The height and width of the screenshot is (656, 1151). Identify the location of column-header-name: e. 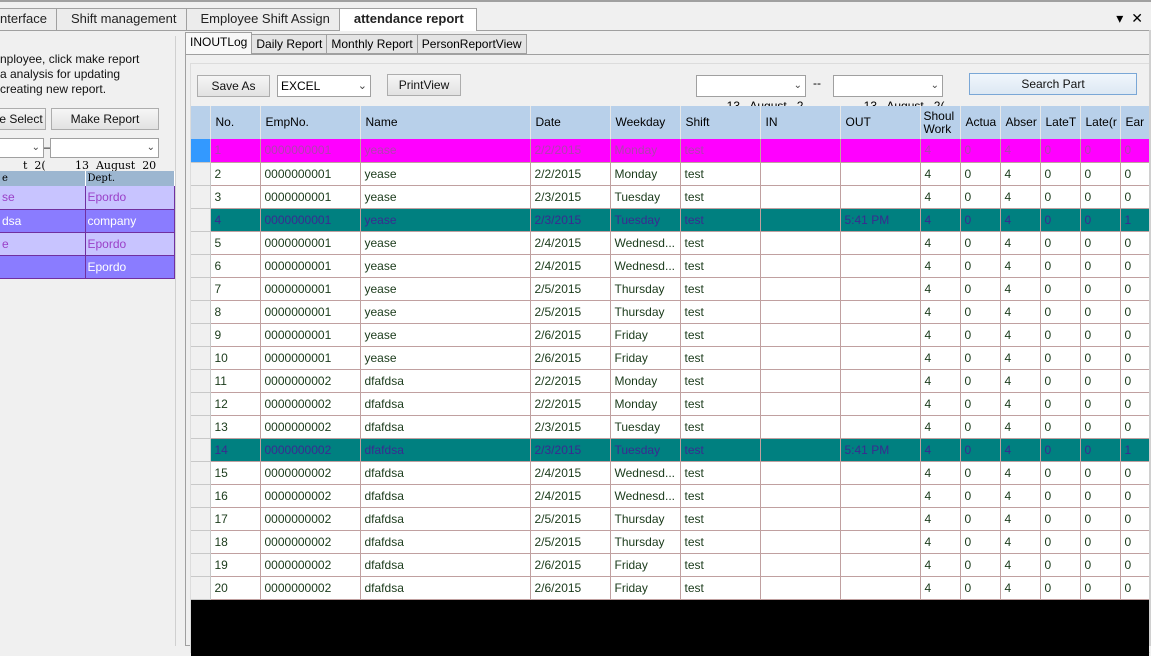
(43, 178).